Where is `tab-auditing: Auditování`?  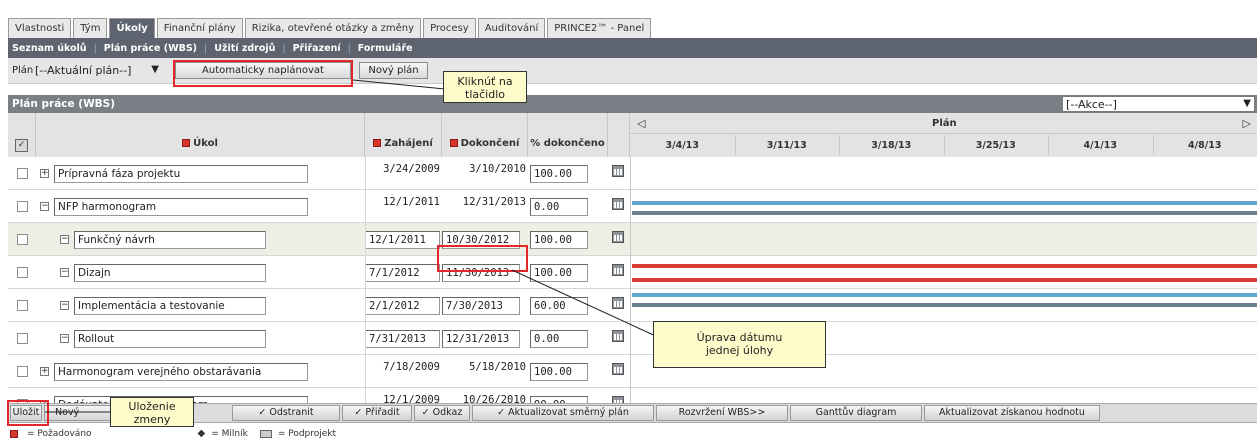
tab-auditing: Auditování is located at coordinates (511, 28).